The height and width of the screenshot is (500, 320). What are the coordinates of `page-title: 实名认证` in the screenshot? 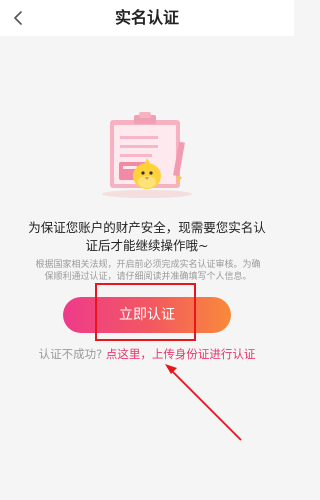 It's located at (146, 17).